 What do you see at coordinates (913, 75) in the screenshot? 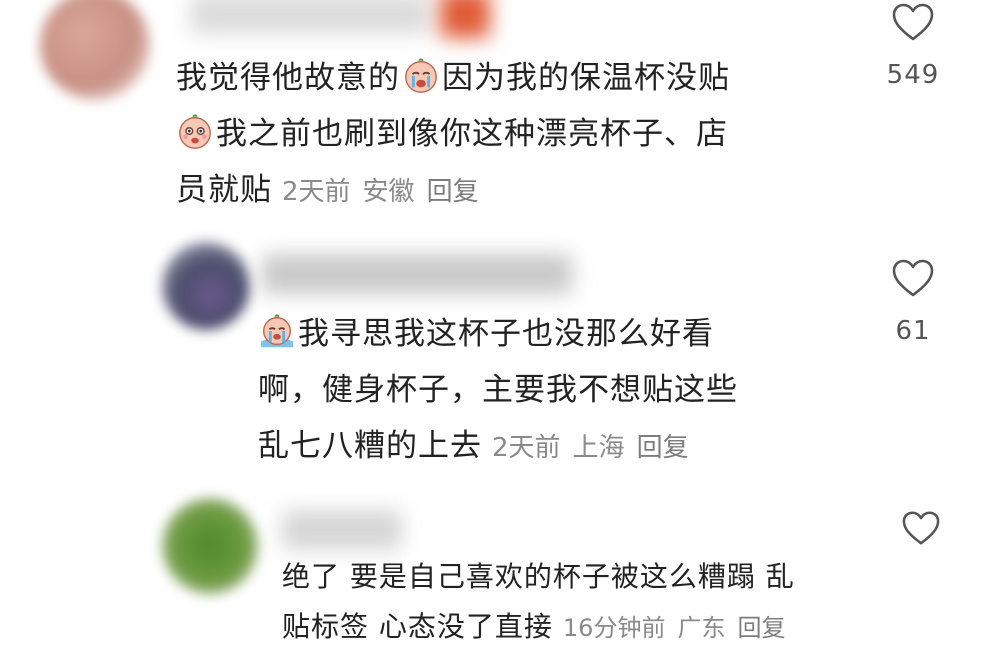
I see `like-count: 549` at bounding box center [913, 75].